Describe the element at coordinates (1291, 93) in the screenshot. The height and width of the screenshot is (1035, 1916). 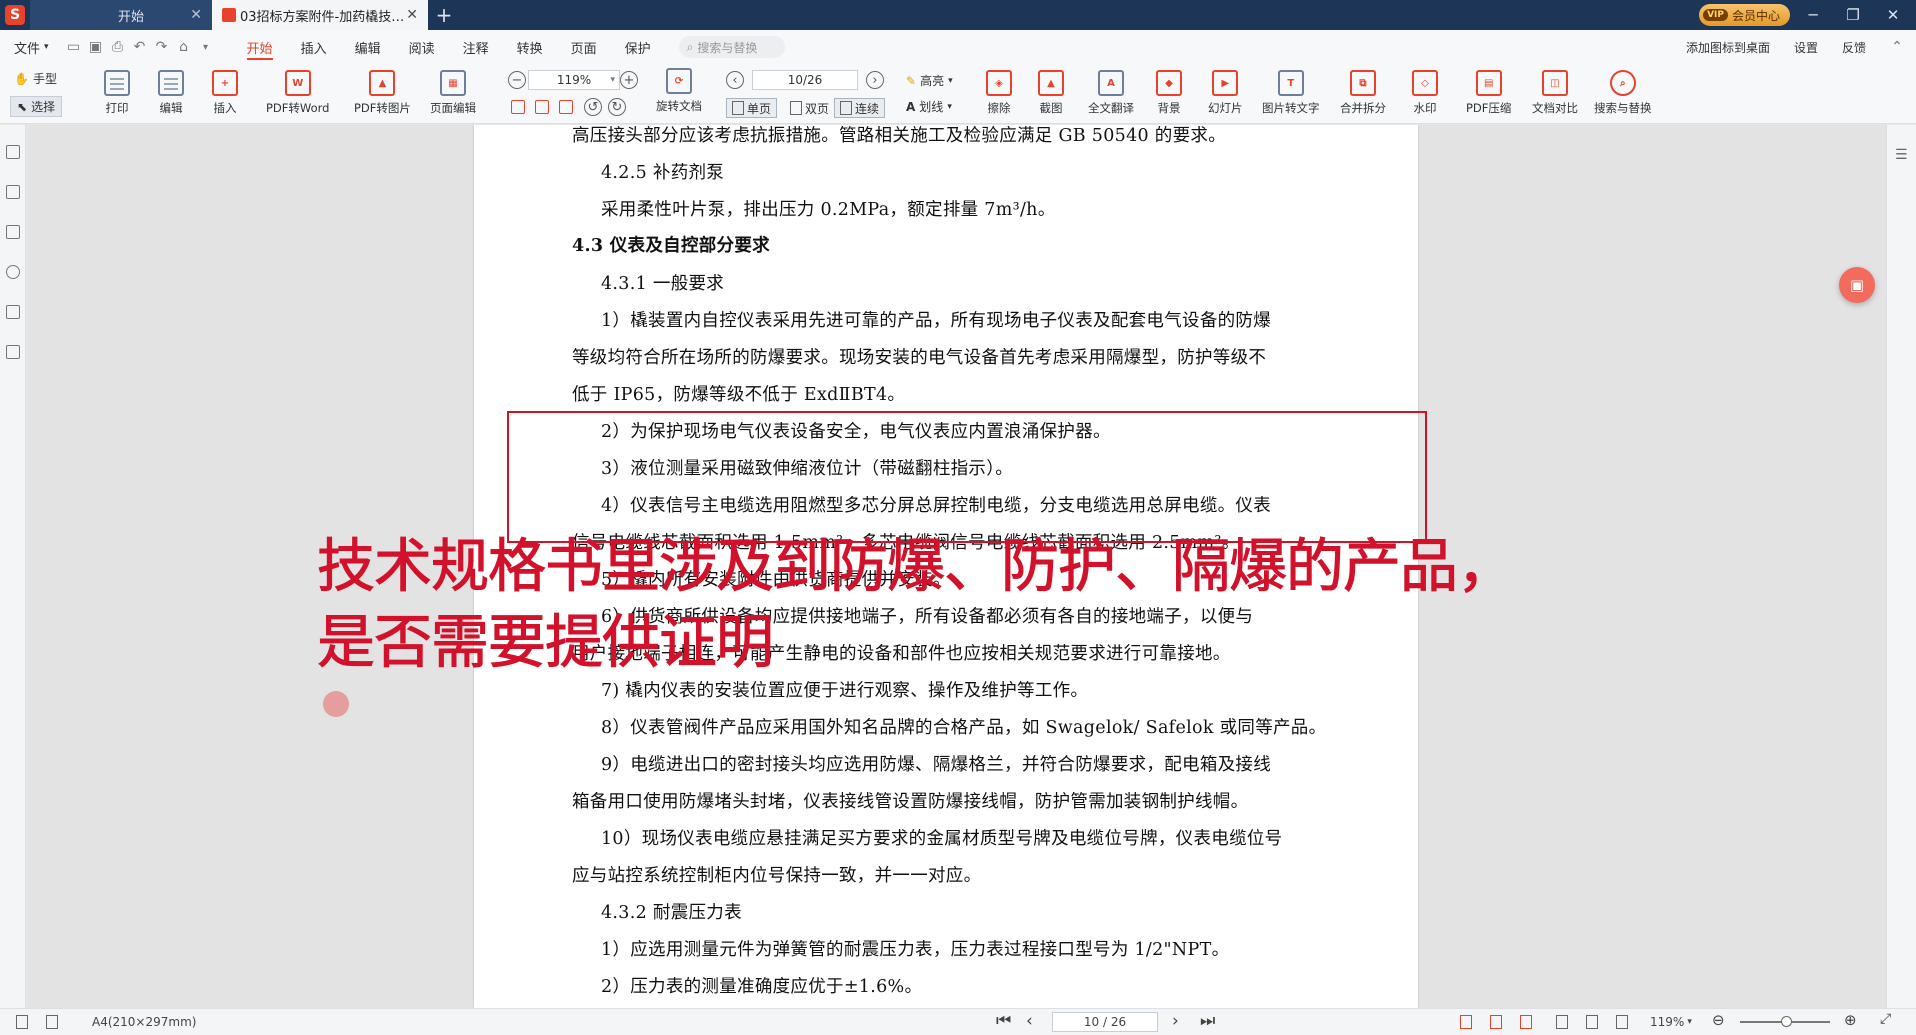
I see `image-to-text-button: T 图片转文字` at that location.